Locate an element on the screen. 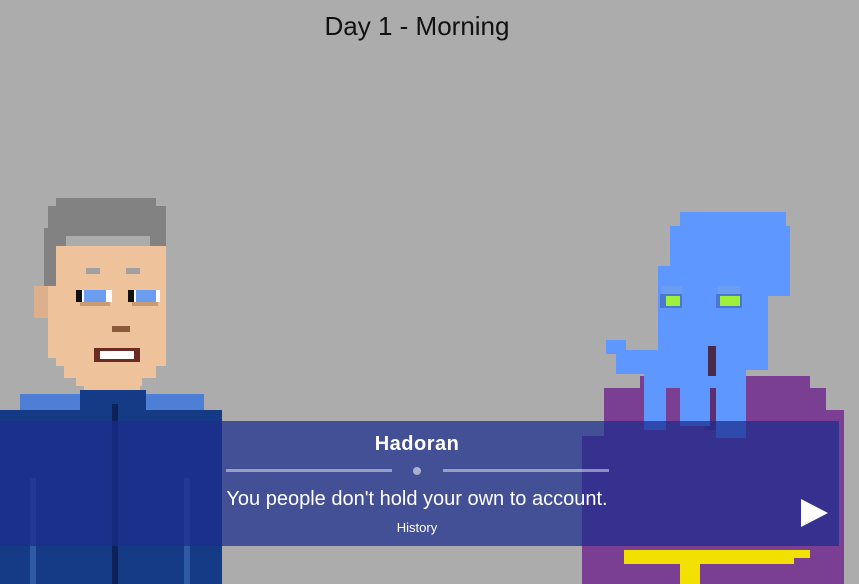 Image resolution: width=859 pixels, height=584 pixels. divider-line-left is located at coordinates (309, 470).